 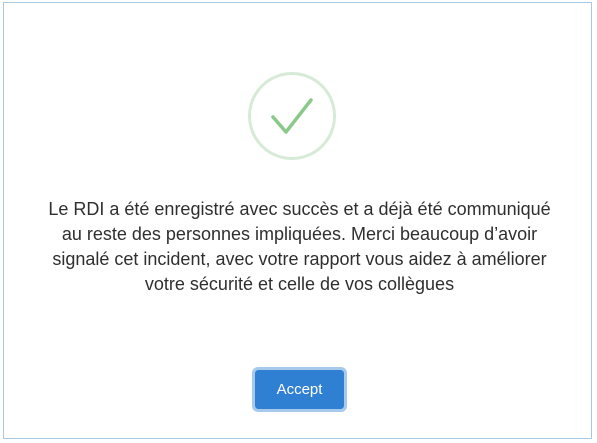 I want to click on accept-button: Accept, so click(x=299, y=389).